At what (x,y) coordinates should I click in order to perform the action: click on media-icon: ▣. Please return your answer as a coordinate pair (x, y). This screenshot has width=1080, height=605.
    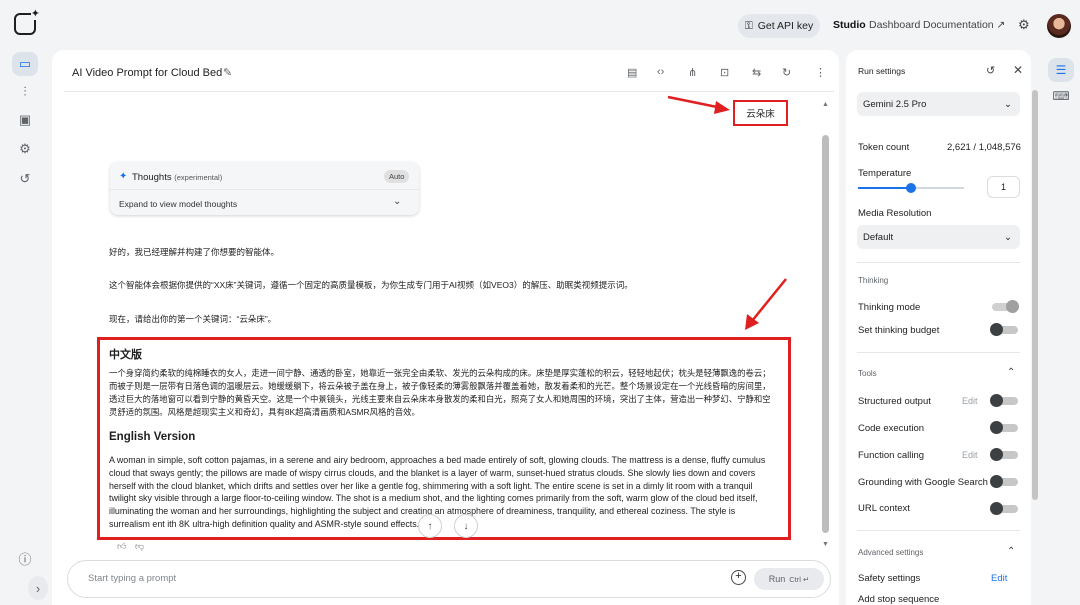
    Looking at the image, I should click on (25, 120).